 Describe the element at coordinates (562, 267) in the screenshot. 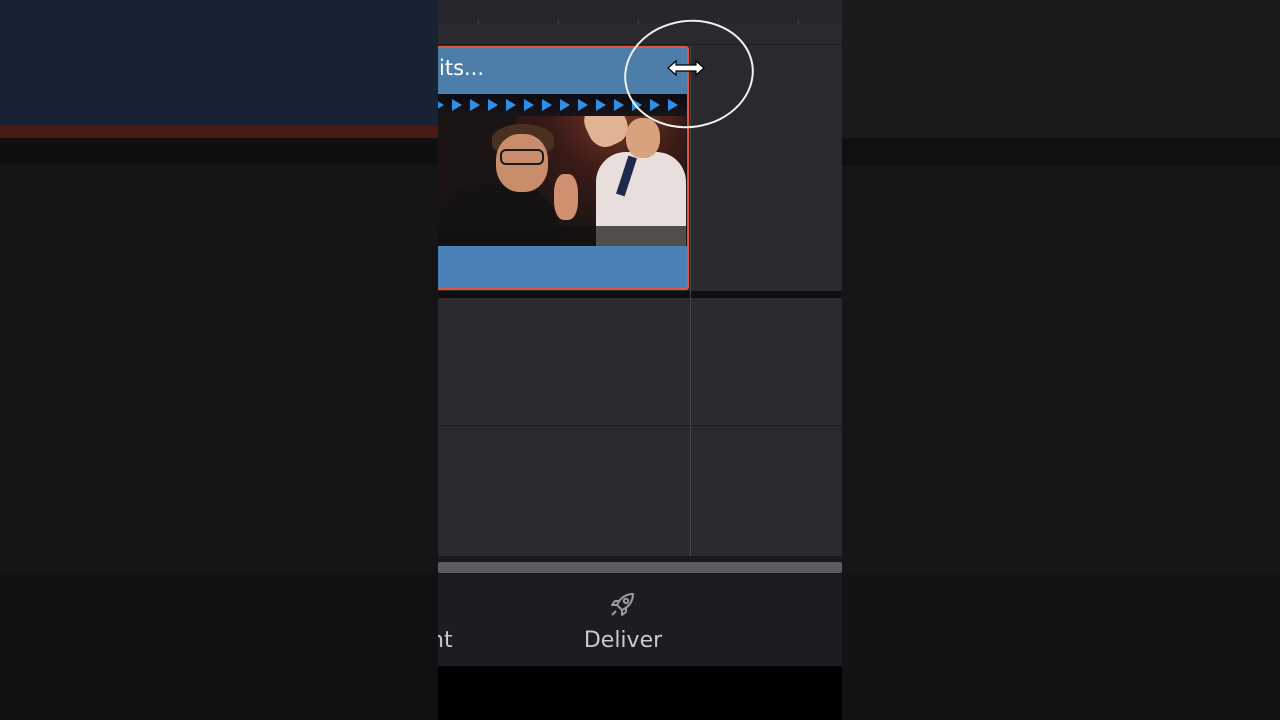

I see `clip-audio-strip` at that location.